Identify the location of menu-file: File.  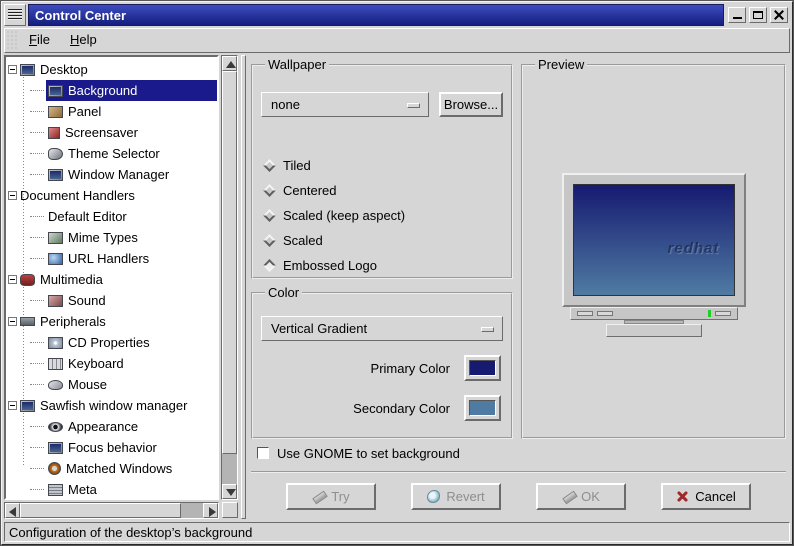
(39, 40).